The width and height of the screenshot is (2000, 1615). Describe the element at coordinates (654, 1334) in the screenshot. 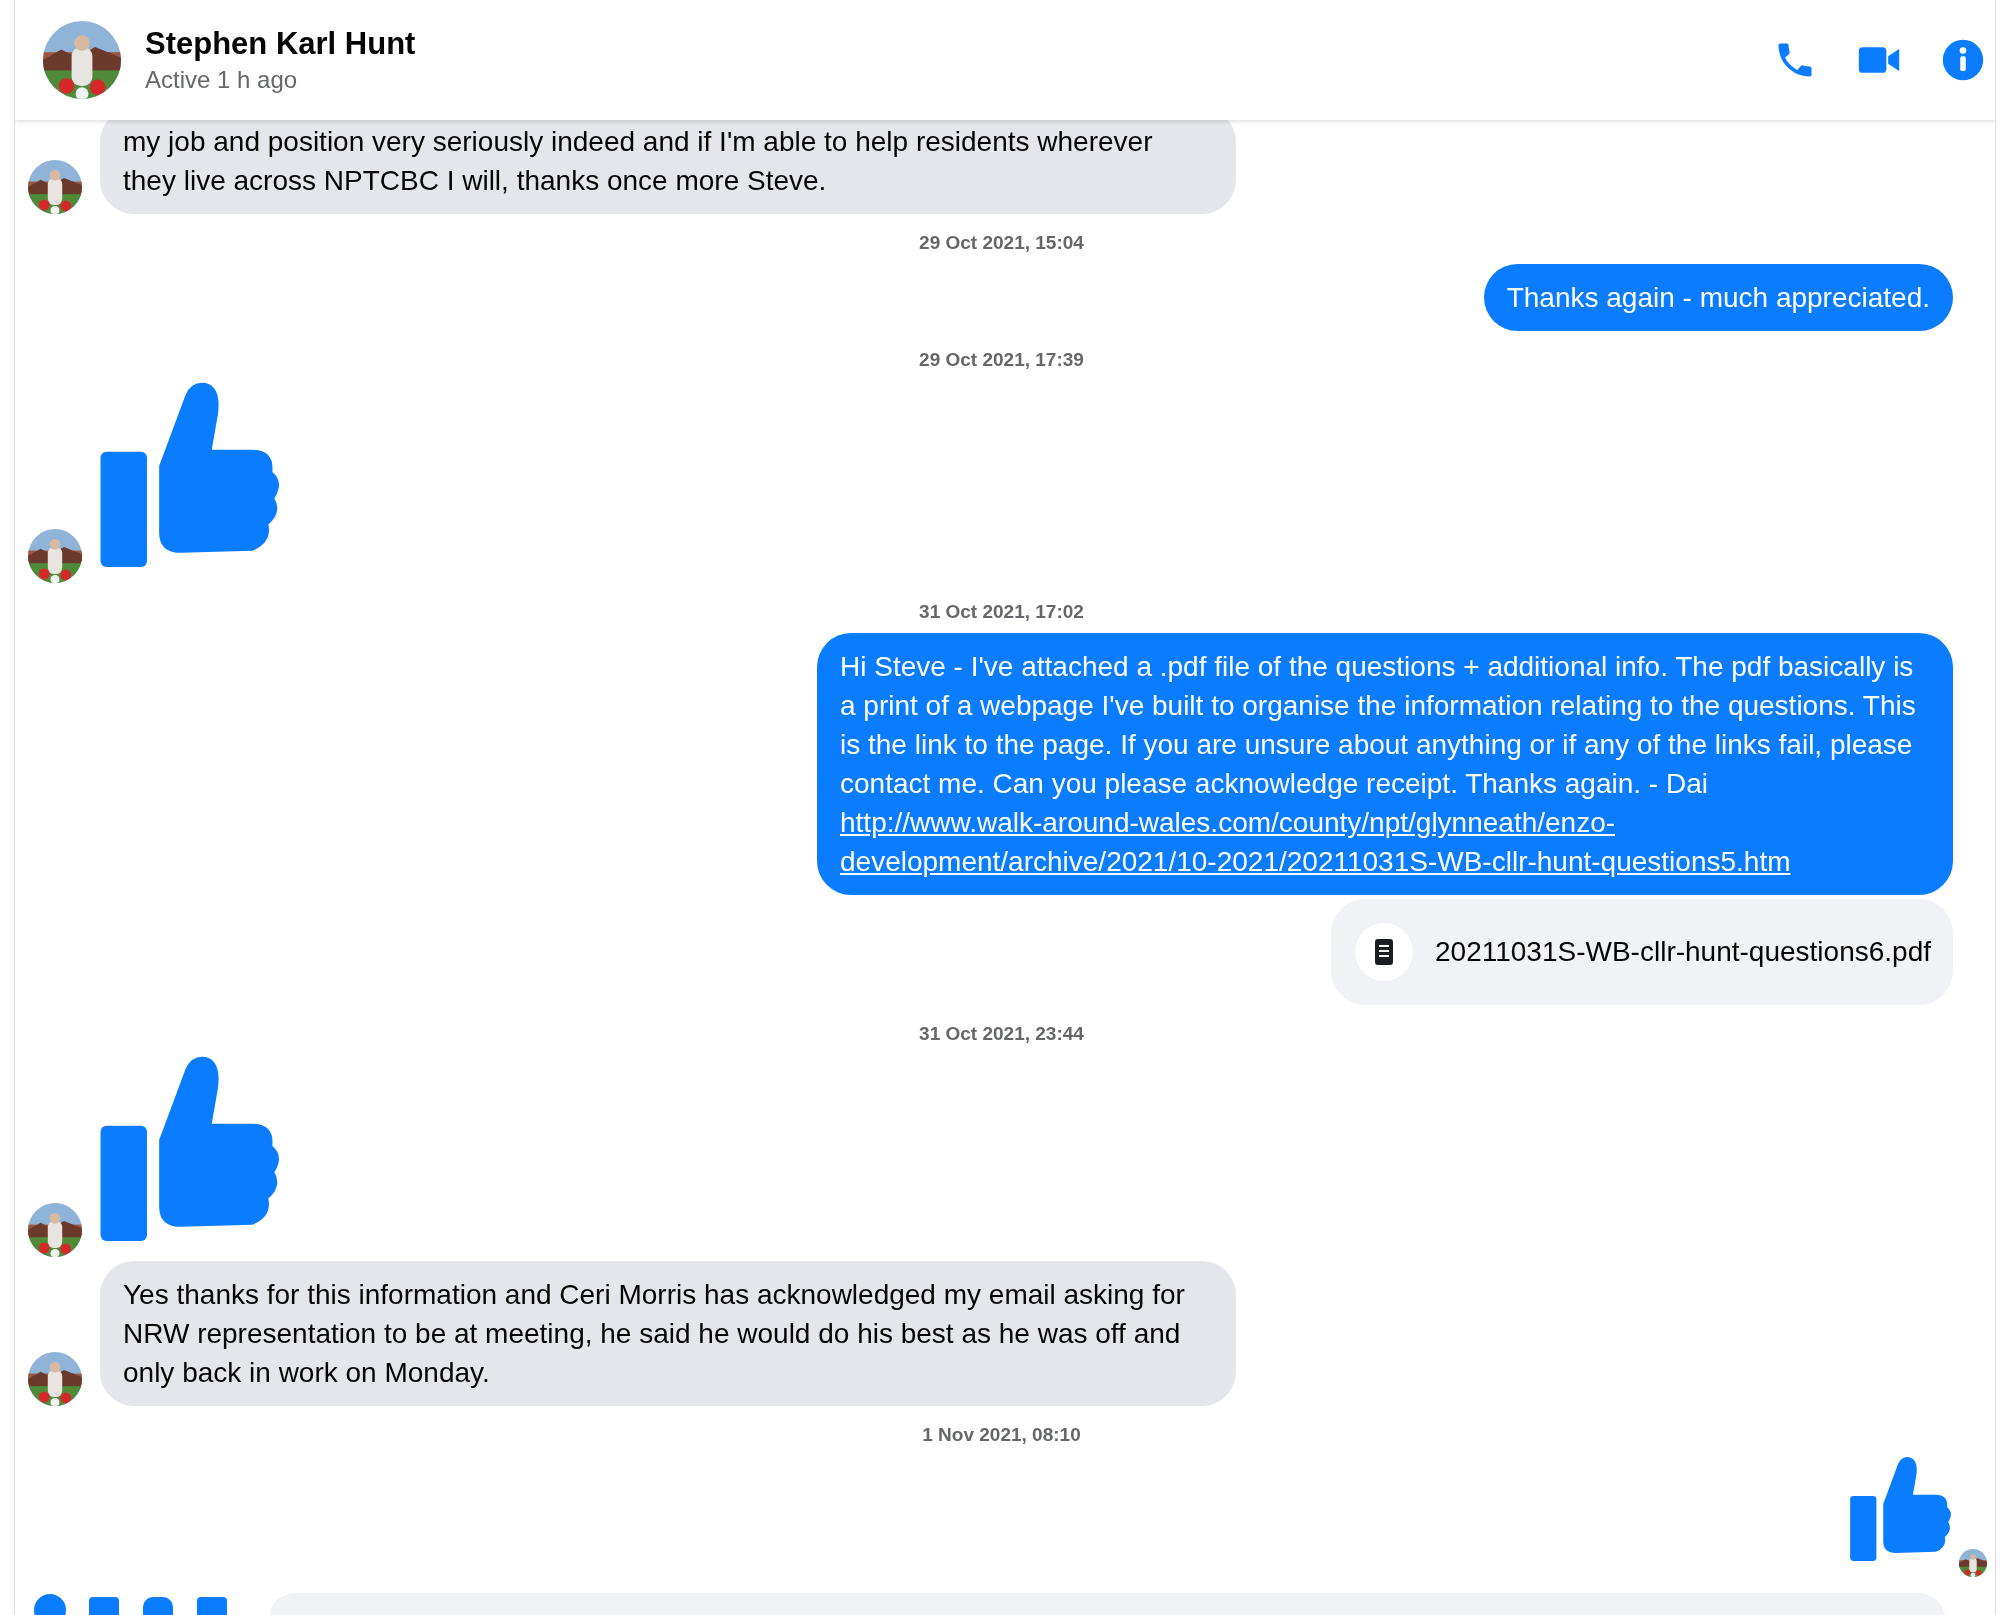

I see `message-text: Yes thanks for this information and Ceri Morris has acknowledged my email asking for NRW representation to be at meeting, he said he would do his best as he was off and only back in work on Monday.` at that location.